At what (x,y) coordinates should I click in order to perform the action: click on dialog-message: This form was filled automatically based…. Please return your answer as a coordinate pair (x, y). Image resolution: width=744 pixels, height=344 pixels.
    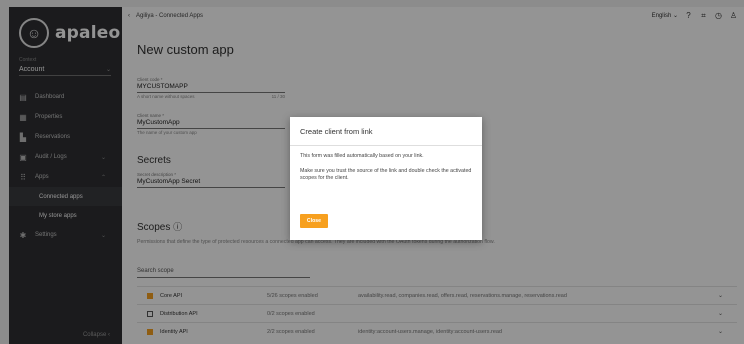
    Looking at the image, I should click on (362, 156).